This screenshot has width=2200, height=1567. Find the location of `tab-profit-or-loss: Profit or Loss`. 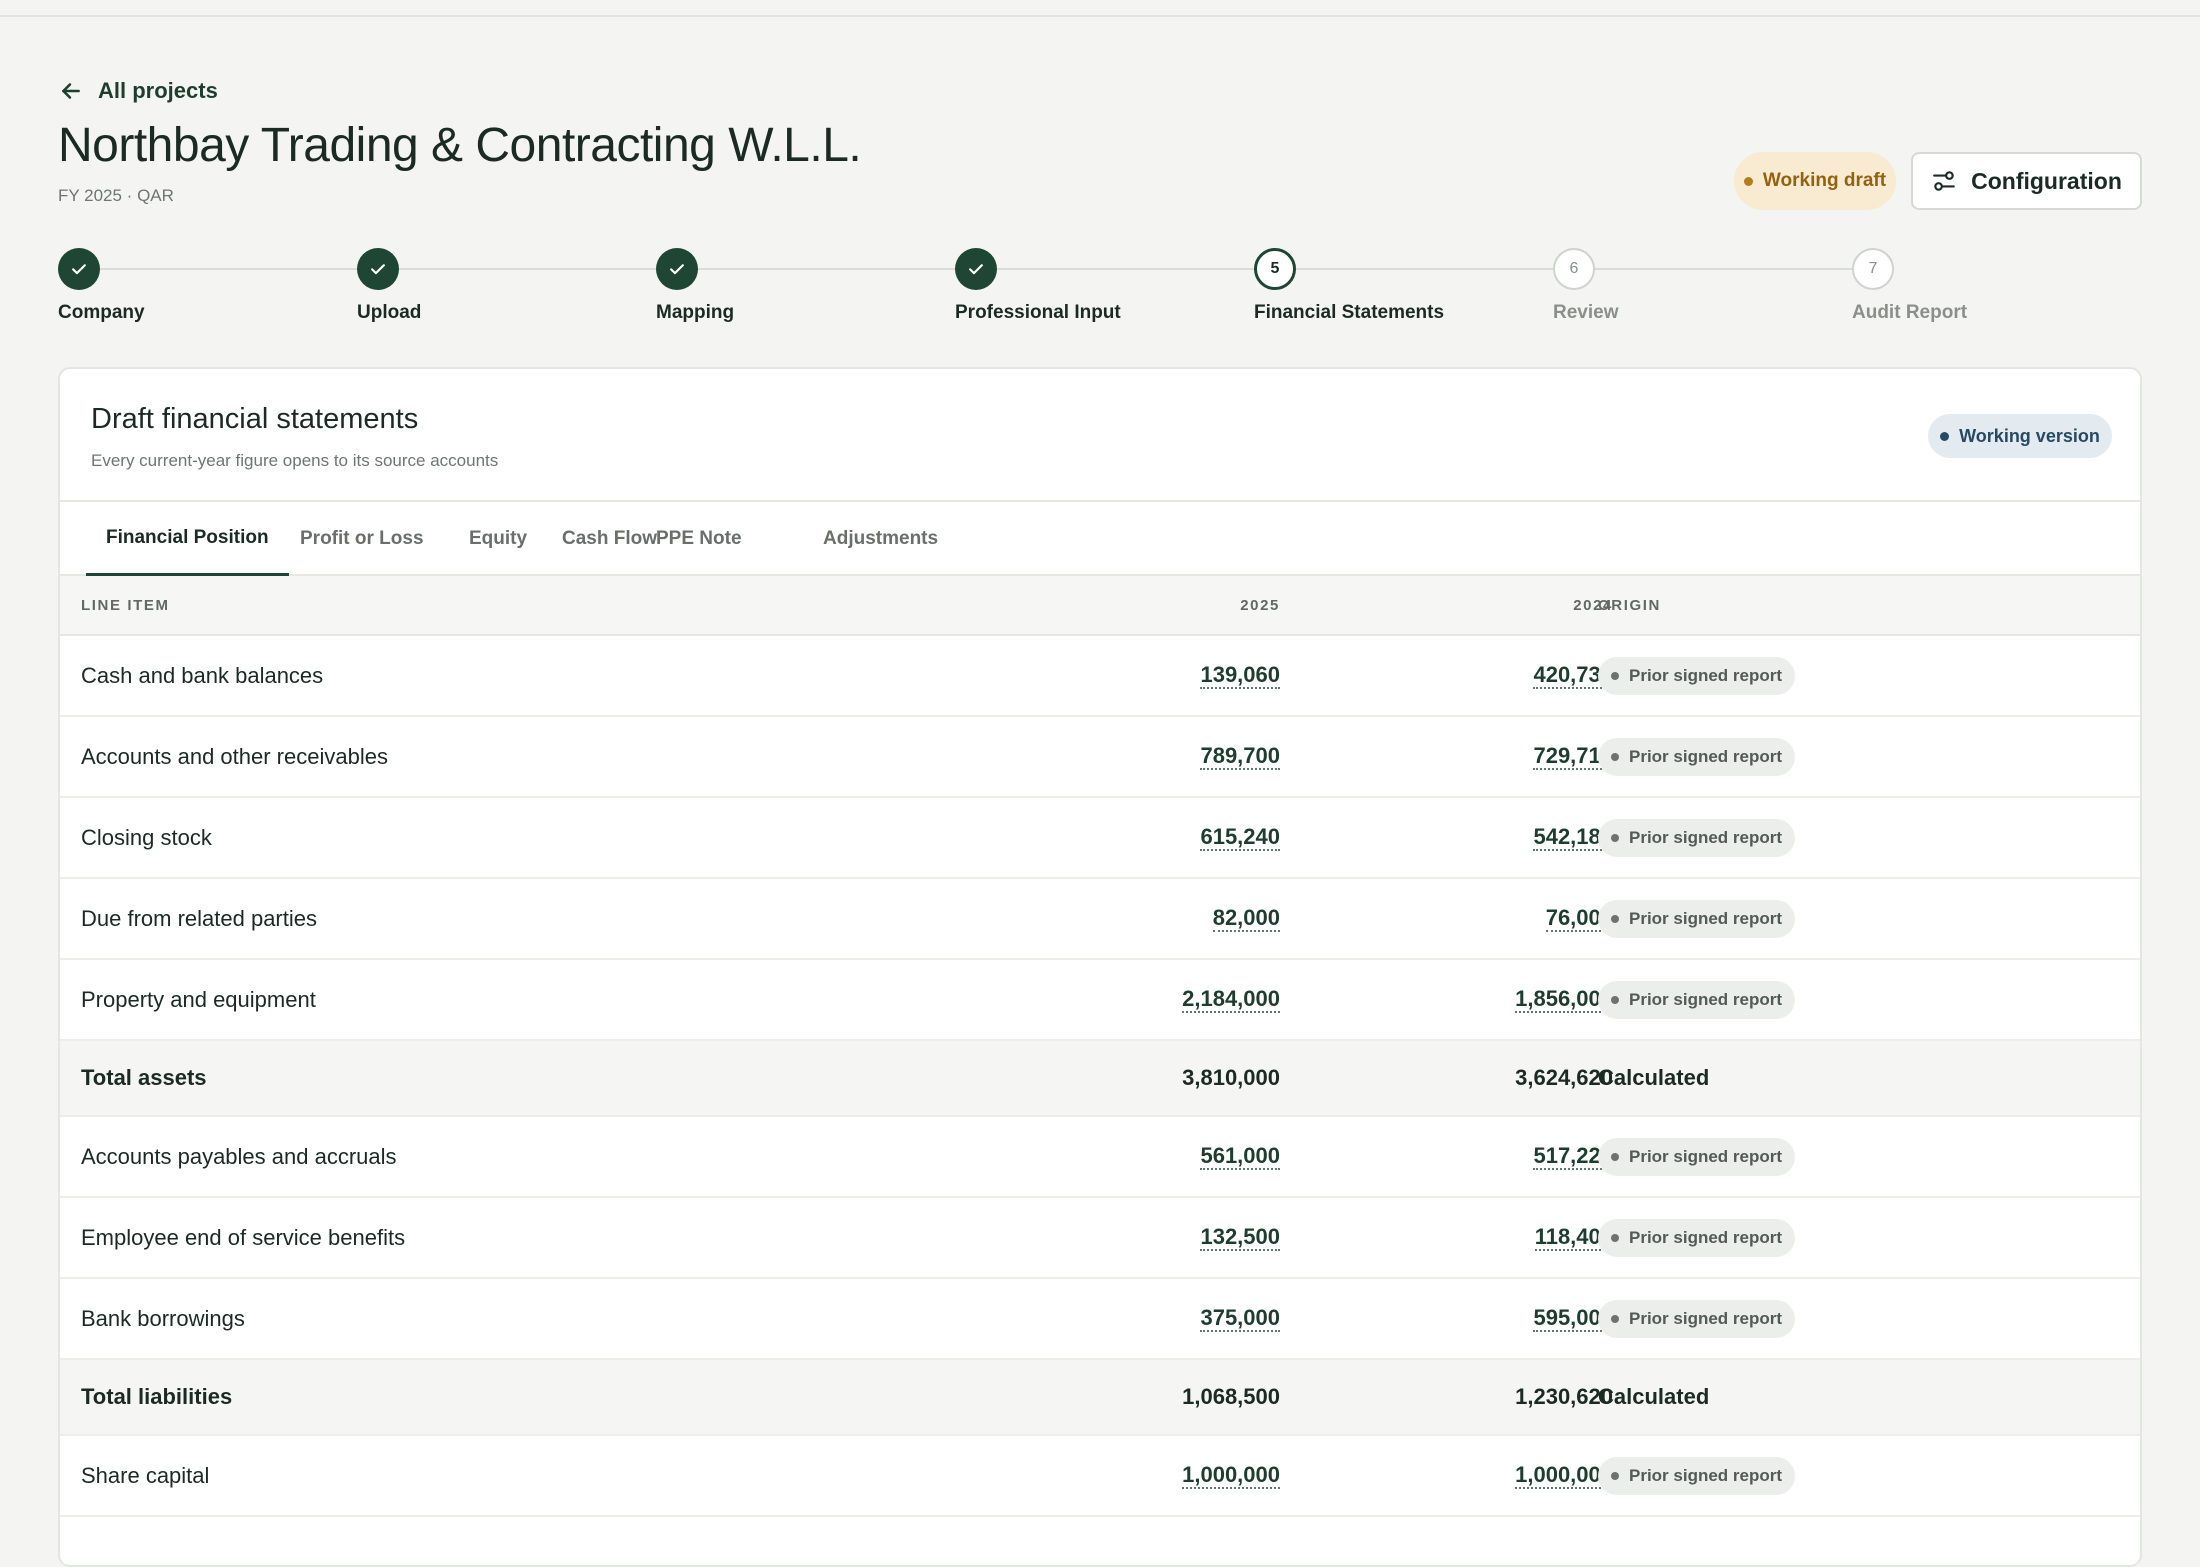

tab-profit-or-loss: Profit or Loss is located at coordinates (362, 539).